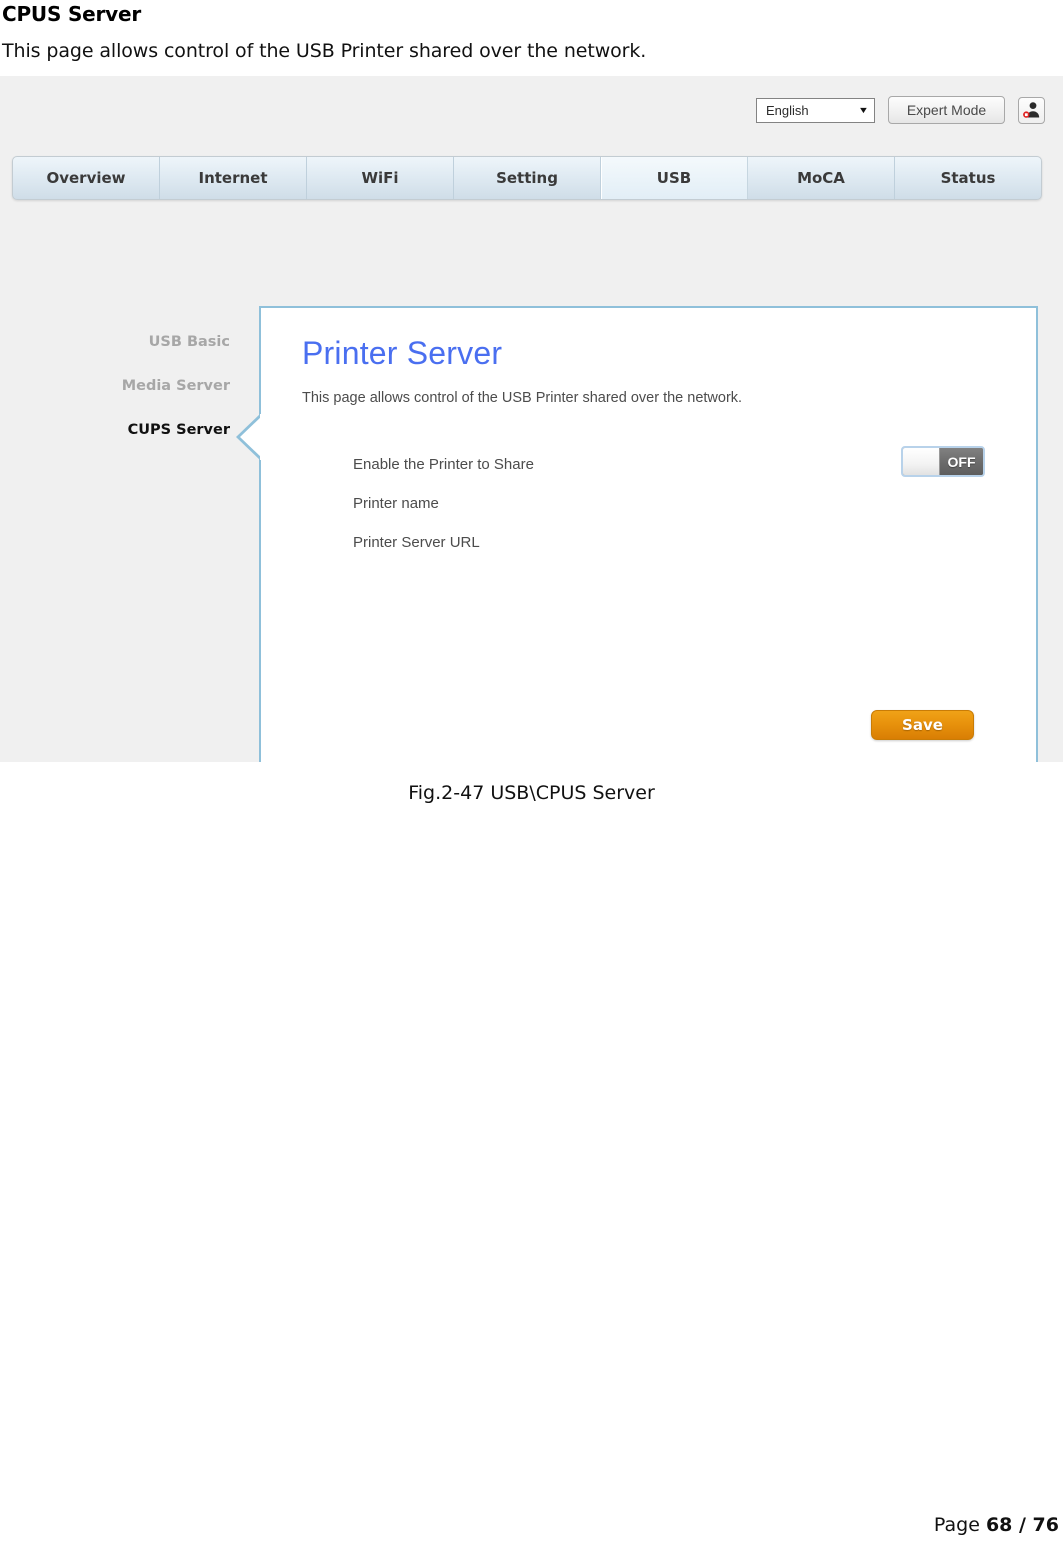 This screenshot has height=1542, width=1063. Describe the element at coordinates (961, 461) in the screenshot. I see `toggle-state-label: OFF` at that location.